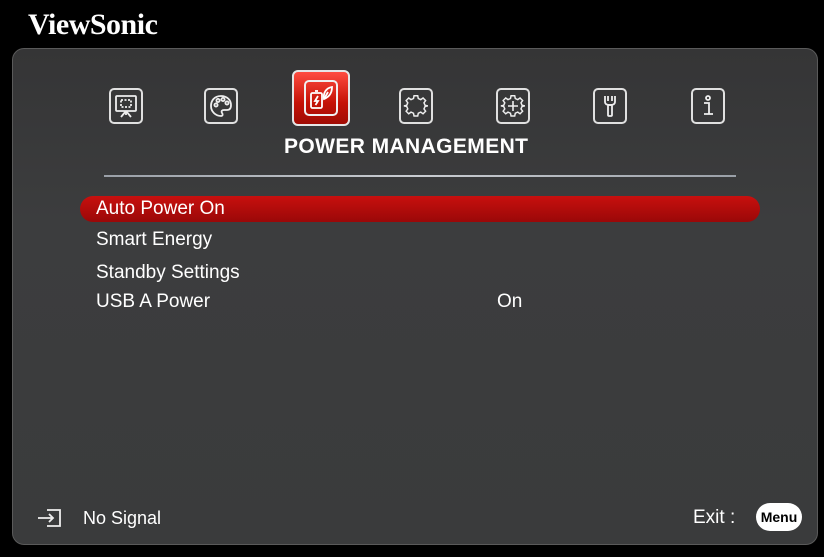  What do you see at coordinates (50, 518) in the screenshot?
I see `input-source-icon` at bounding box center [50, 518].